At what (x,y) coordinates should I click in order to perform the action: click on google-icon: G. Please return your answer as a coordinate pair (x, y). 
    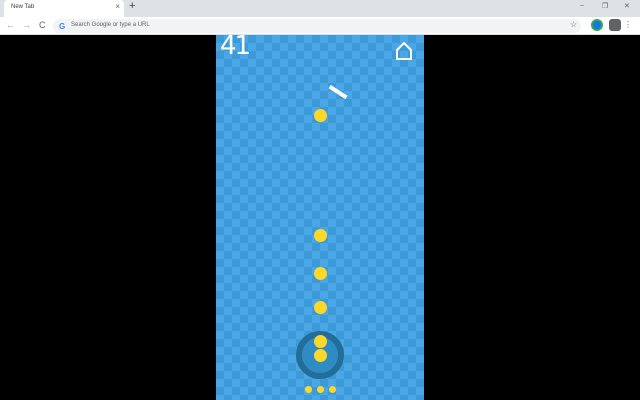
    Looking at the image, I should click on (62, 26).